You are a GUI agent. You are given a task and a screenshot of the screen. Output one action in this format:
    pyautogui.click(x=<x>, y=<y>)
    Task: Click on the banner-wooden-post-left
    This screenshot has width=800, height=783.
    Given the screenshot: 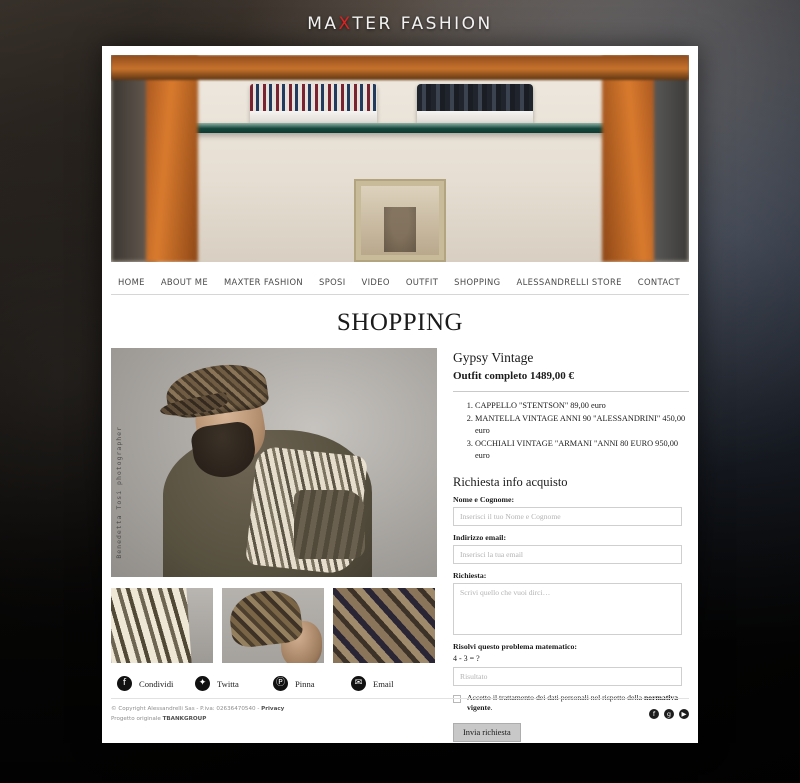 What is the action you would take?
    pyautogui.click(x=171, y=158)
    